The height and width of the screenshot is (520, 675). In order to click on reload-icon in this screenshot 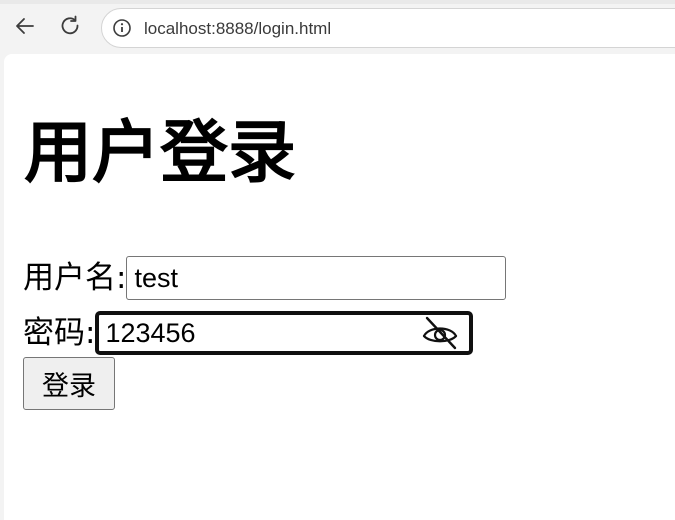, I will do `click(70, 25)`.